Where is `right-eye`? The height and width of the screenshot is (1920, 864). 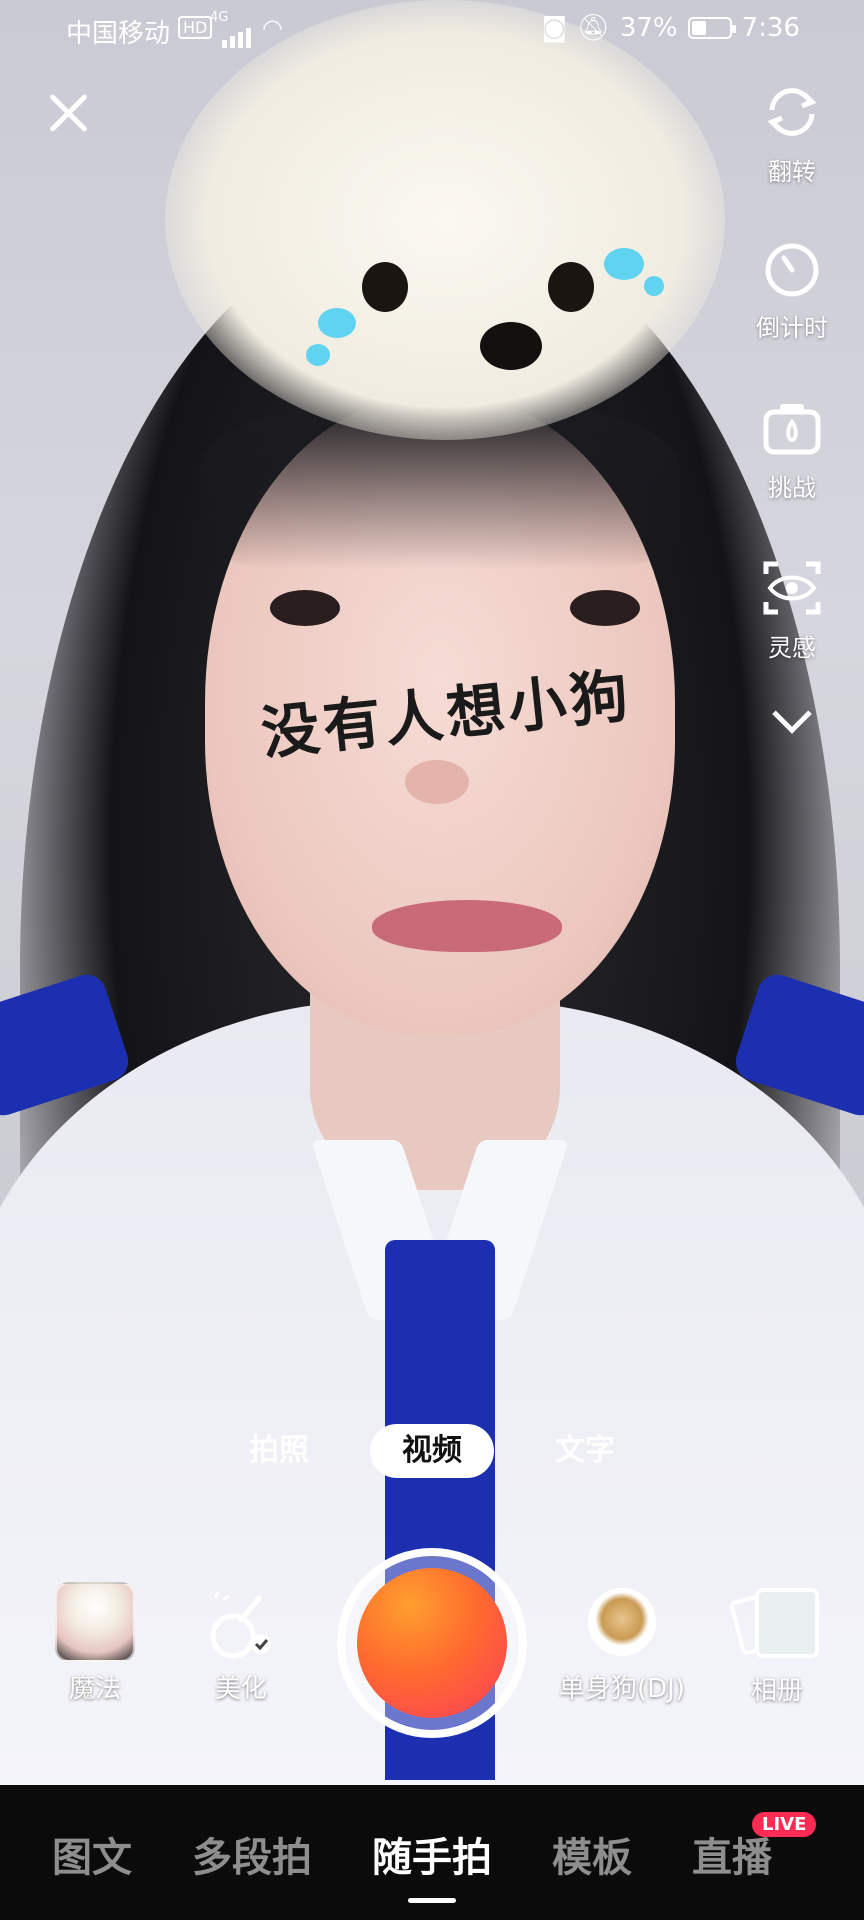
right-eye is located at coordinates (605, 608).